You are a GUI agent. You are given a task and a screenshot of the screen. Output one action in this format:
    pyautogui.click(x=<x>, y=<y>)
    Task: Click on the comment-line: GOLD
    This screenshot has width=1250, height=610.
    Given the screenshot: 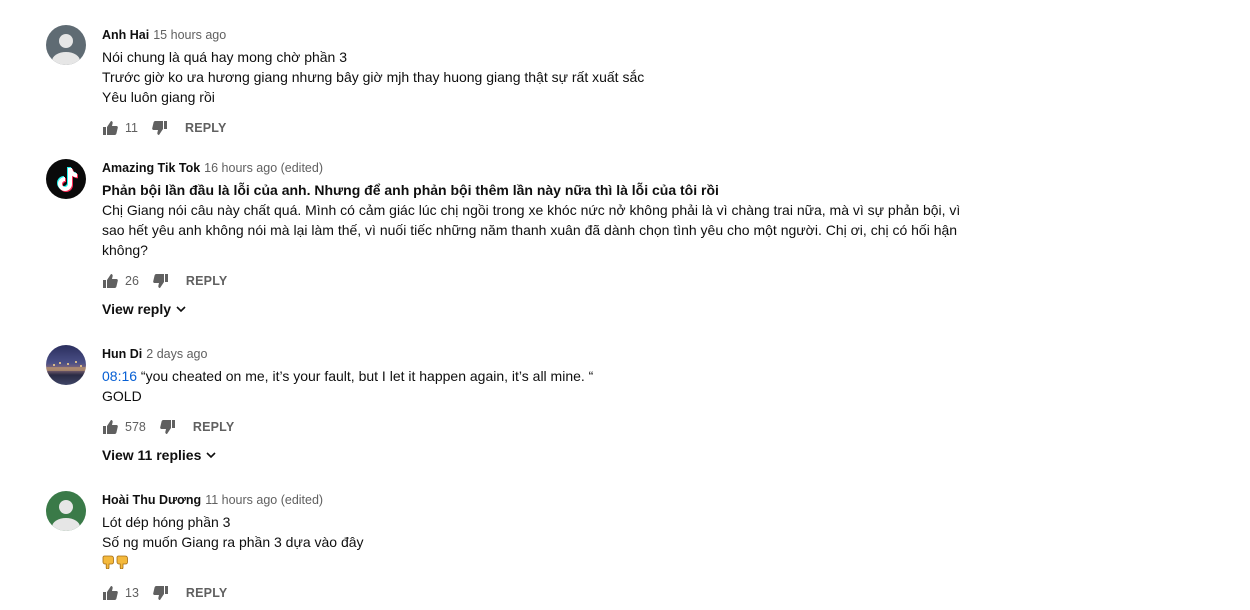 What is the action you would take?
    pyautogui.click(x=122, y=396)
    